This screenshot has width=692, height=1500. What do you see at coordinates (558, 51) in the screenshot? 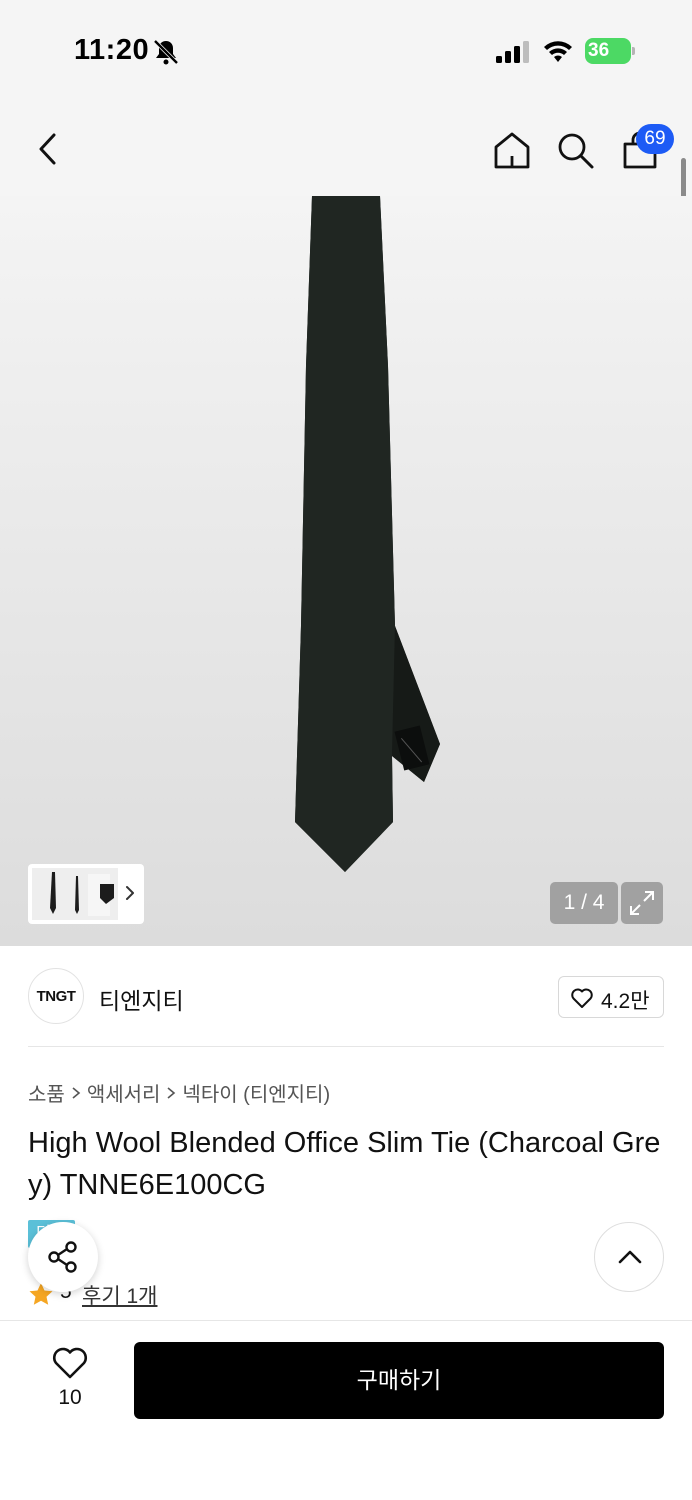
I see `wifi-icon` at bounding box center [558, 51].